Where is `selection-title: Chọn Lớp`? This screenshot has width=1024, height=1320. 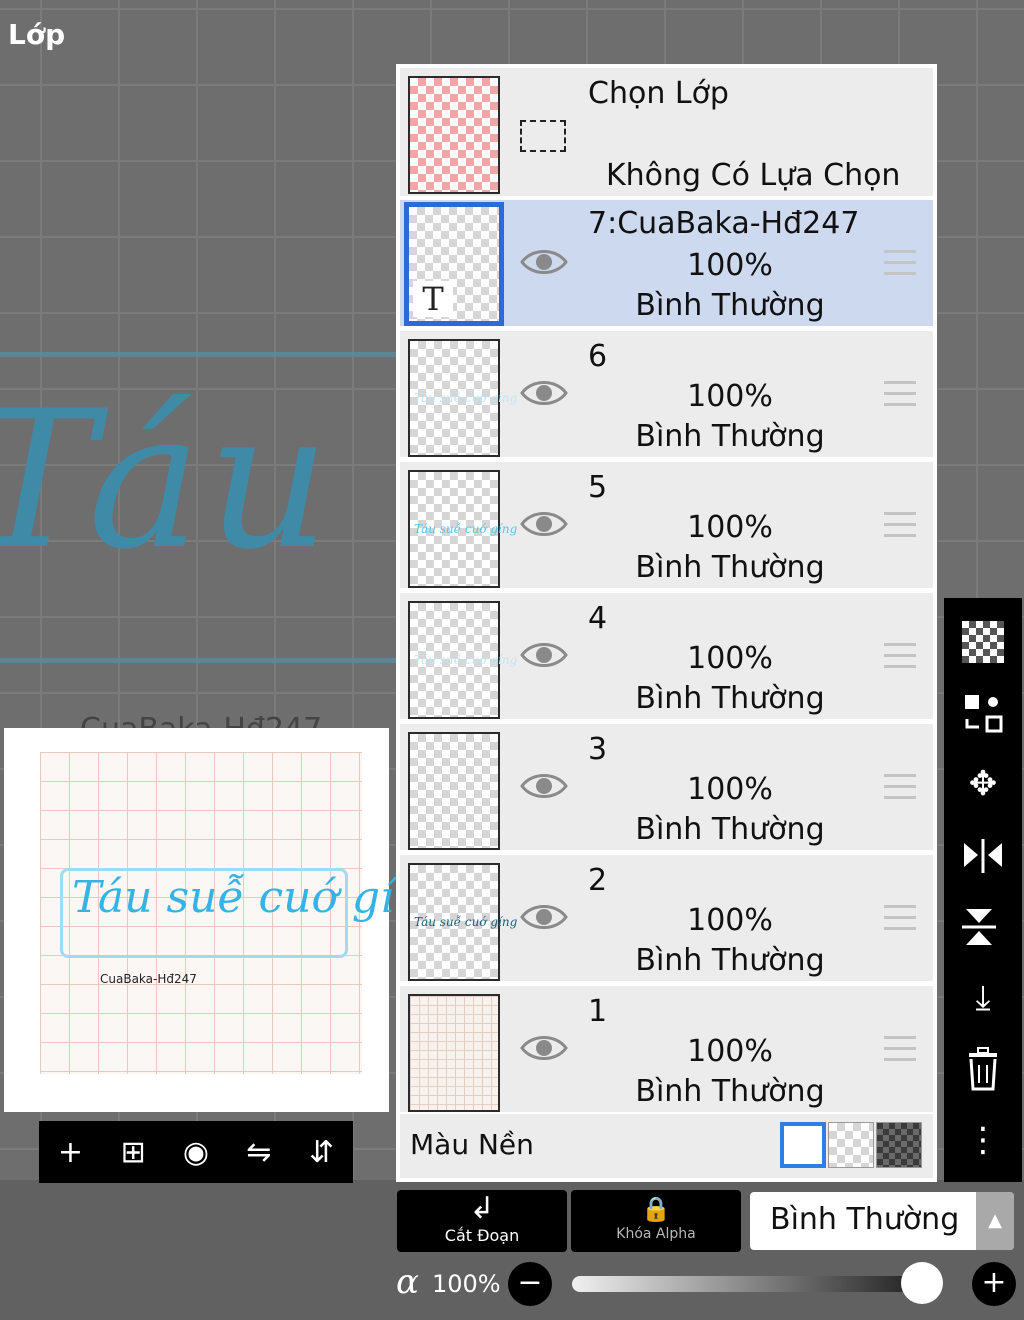 selection-title: Chọn Lớp is located at coordinates (658, 93).